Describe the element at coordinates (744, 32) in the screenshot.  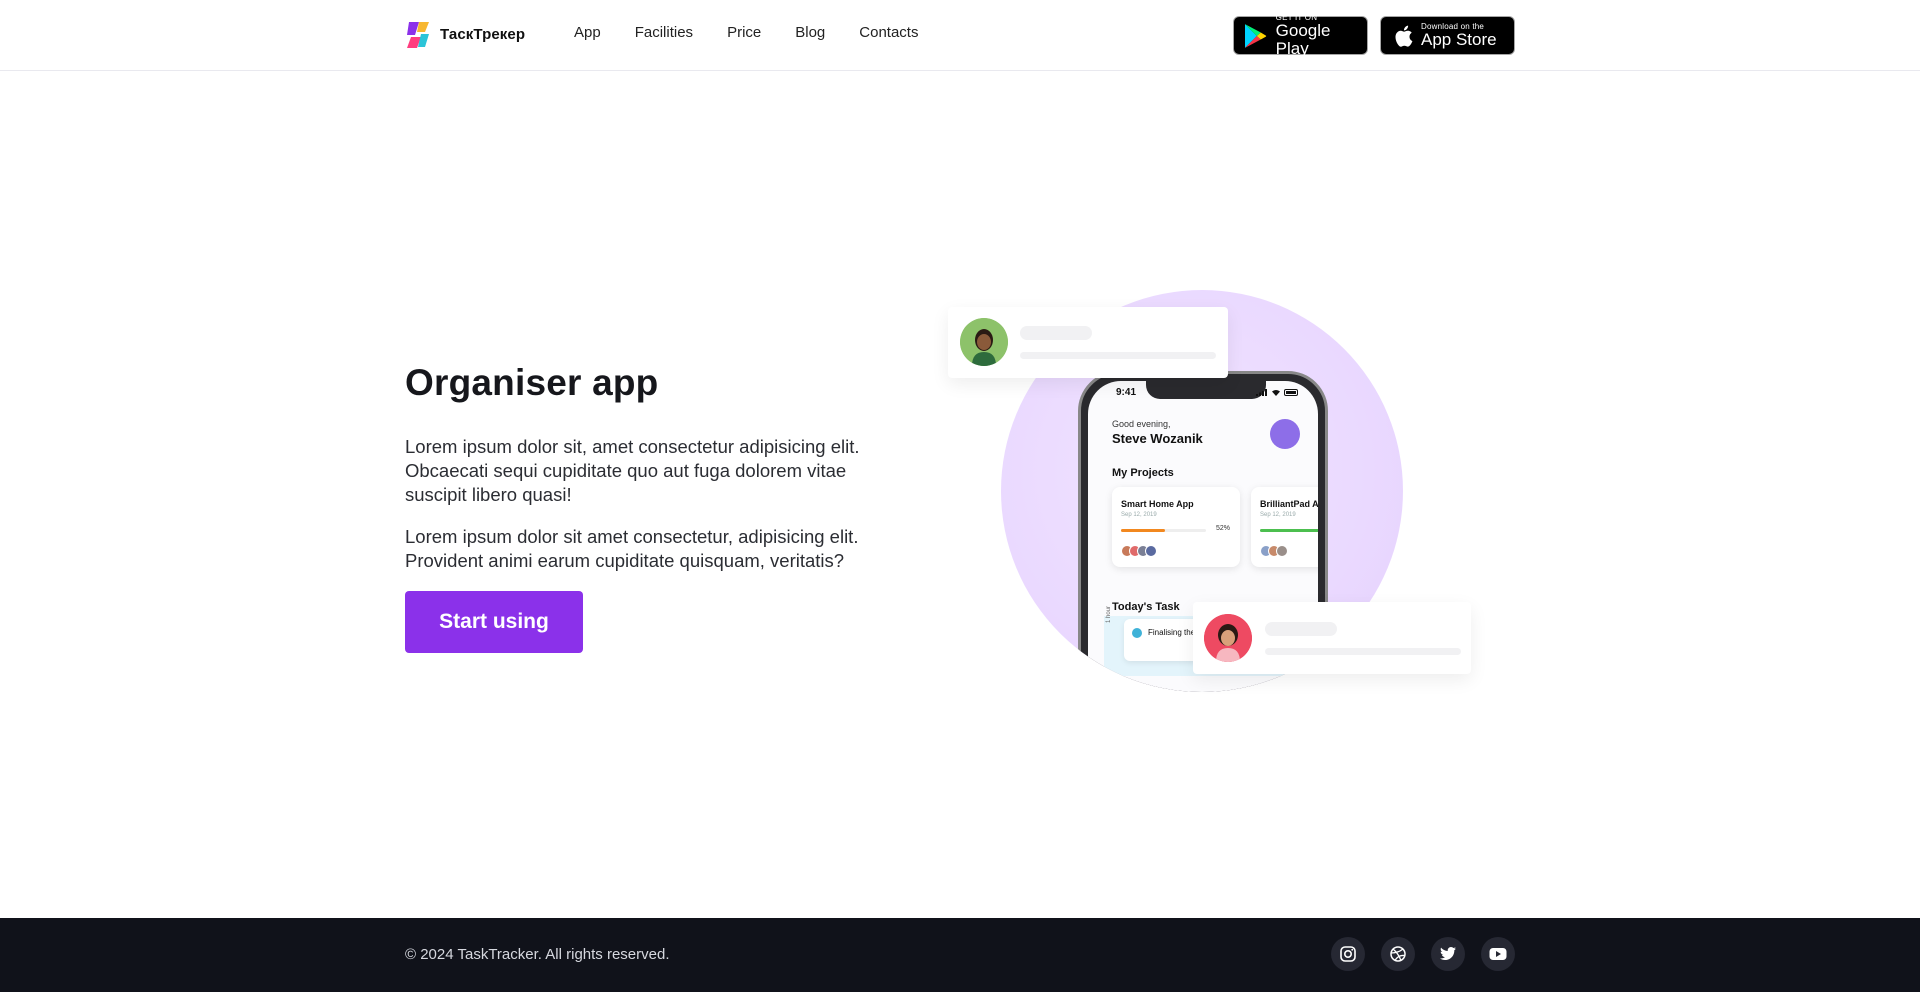
I see `nav-price: Price` at that location.